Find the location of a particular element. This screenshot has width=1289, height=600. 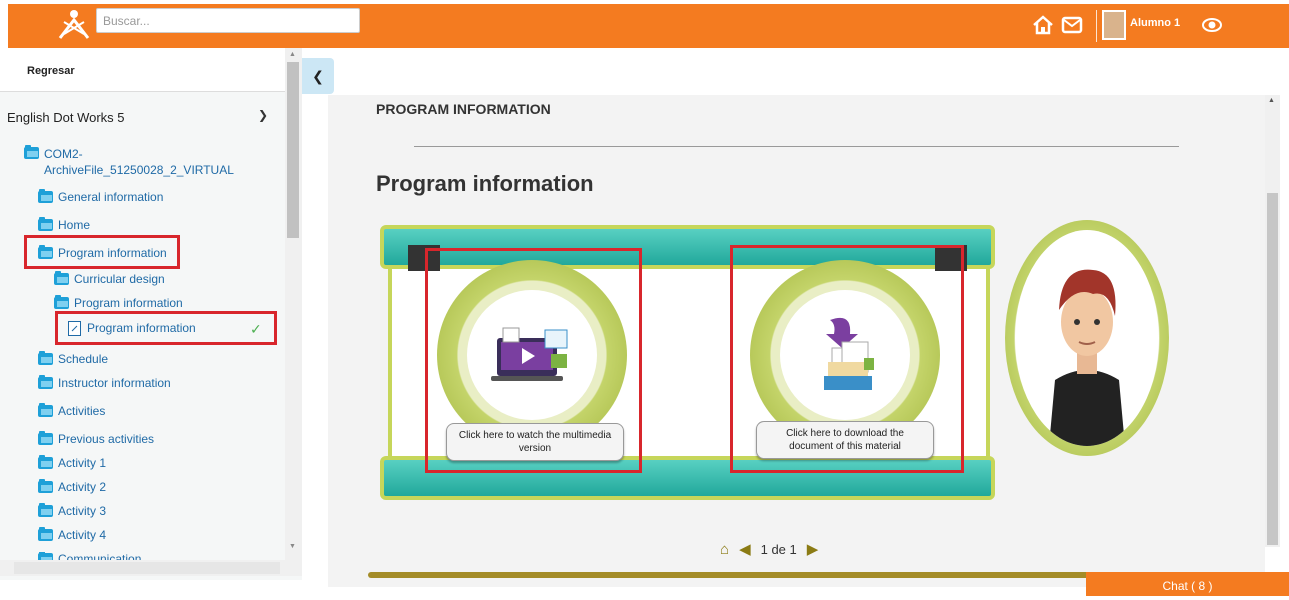

sidebar-item-curricular-design: Curricular design is located at coordinates (109, 278).